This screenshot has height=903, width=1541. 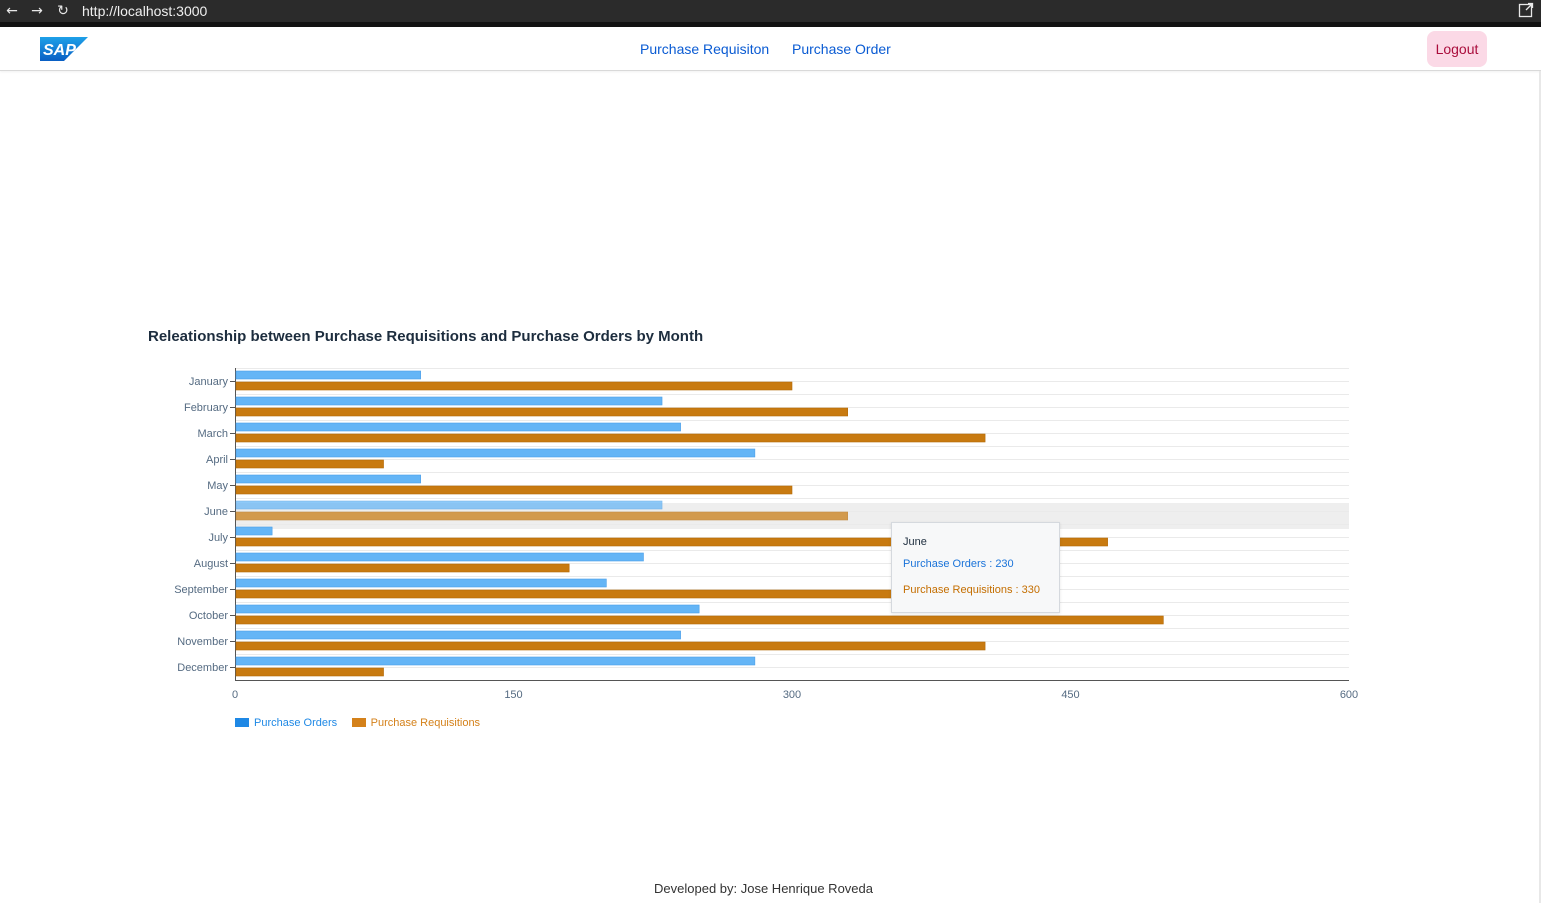 I want to click on y-tick-label: June, so click(x=216, y=512).